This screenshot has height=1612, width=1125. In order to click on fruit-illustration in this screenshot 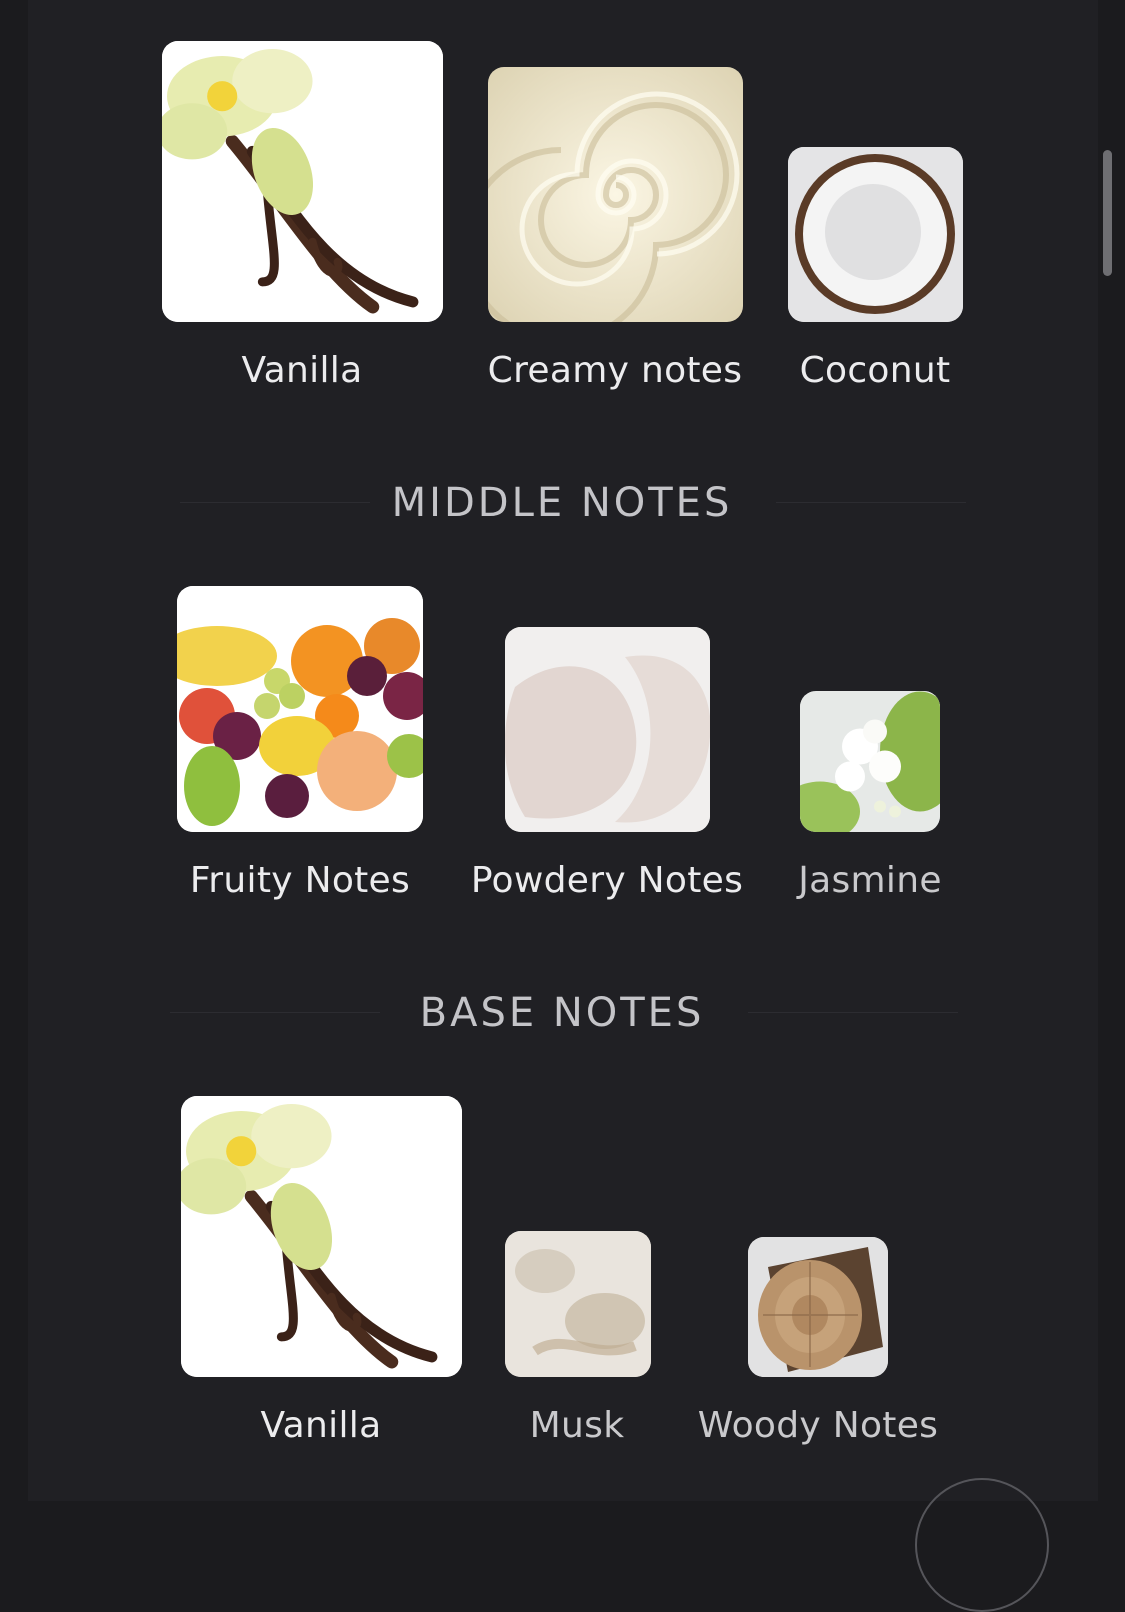, I will do `click(300, 709)`.